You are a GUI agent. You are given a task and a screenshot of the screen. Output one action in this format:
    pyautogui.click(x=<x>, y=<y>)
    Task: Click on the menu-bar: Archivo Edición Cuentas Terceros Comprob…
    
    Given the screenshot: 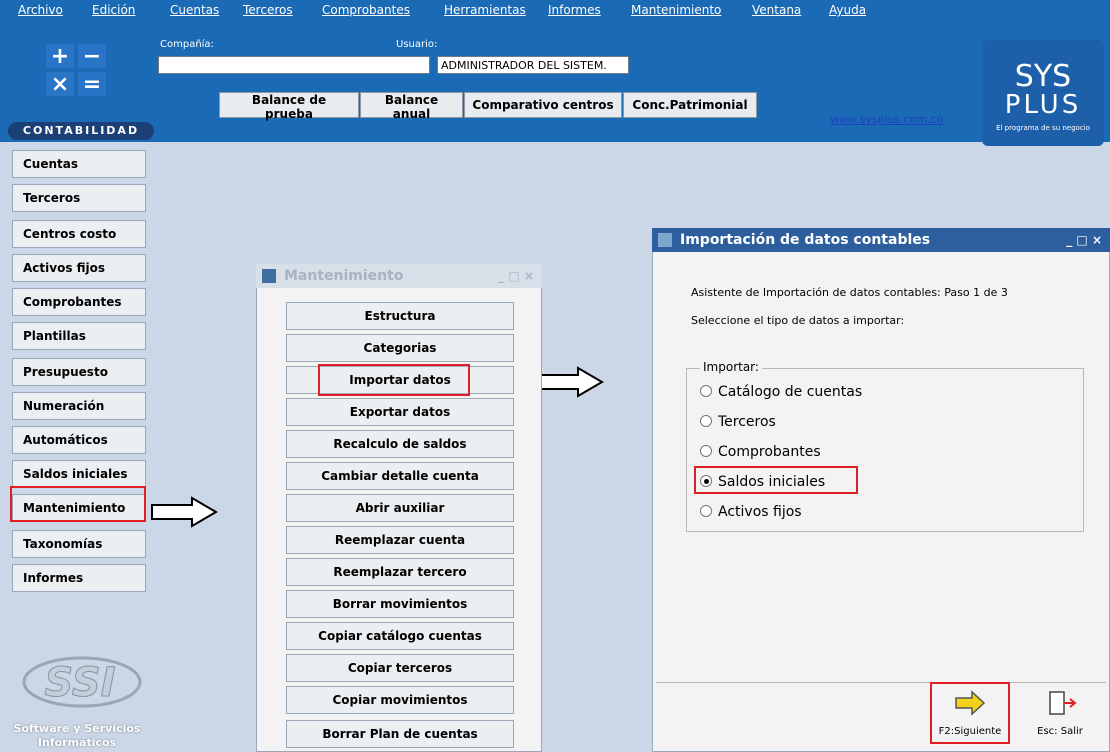 What is the action you would take?
    pyautogui.click(x=555, y=11)
    